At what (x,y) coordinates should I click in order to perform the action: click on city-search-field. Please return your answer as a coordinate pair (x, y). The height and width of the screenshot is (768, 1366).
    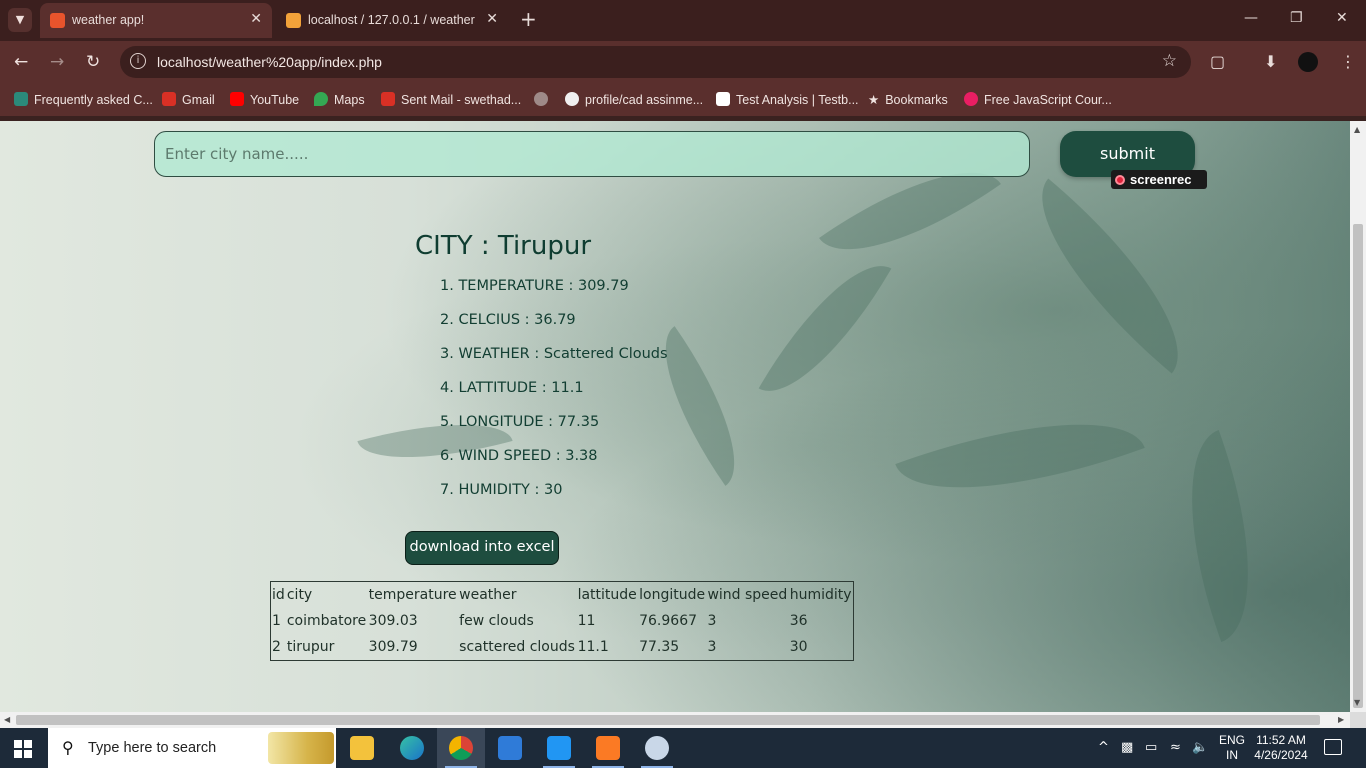
    Looking at the image, I should click on (592, 154).